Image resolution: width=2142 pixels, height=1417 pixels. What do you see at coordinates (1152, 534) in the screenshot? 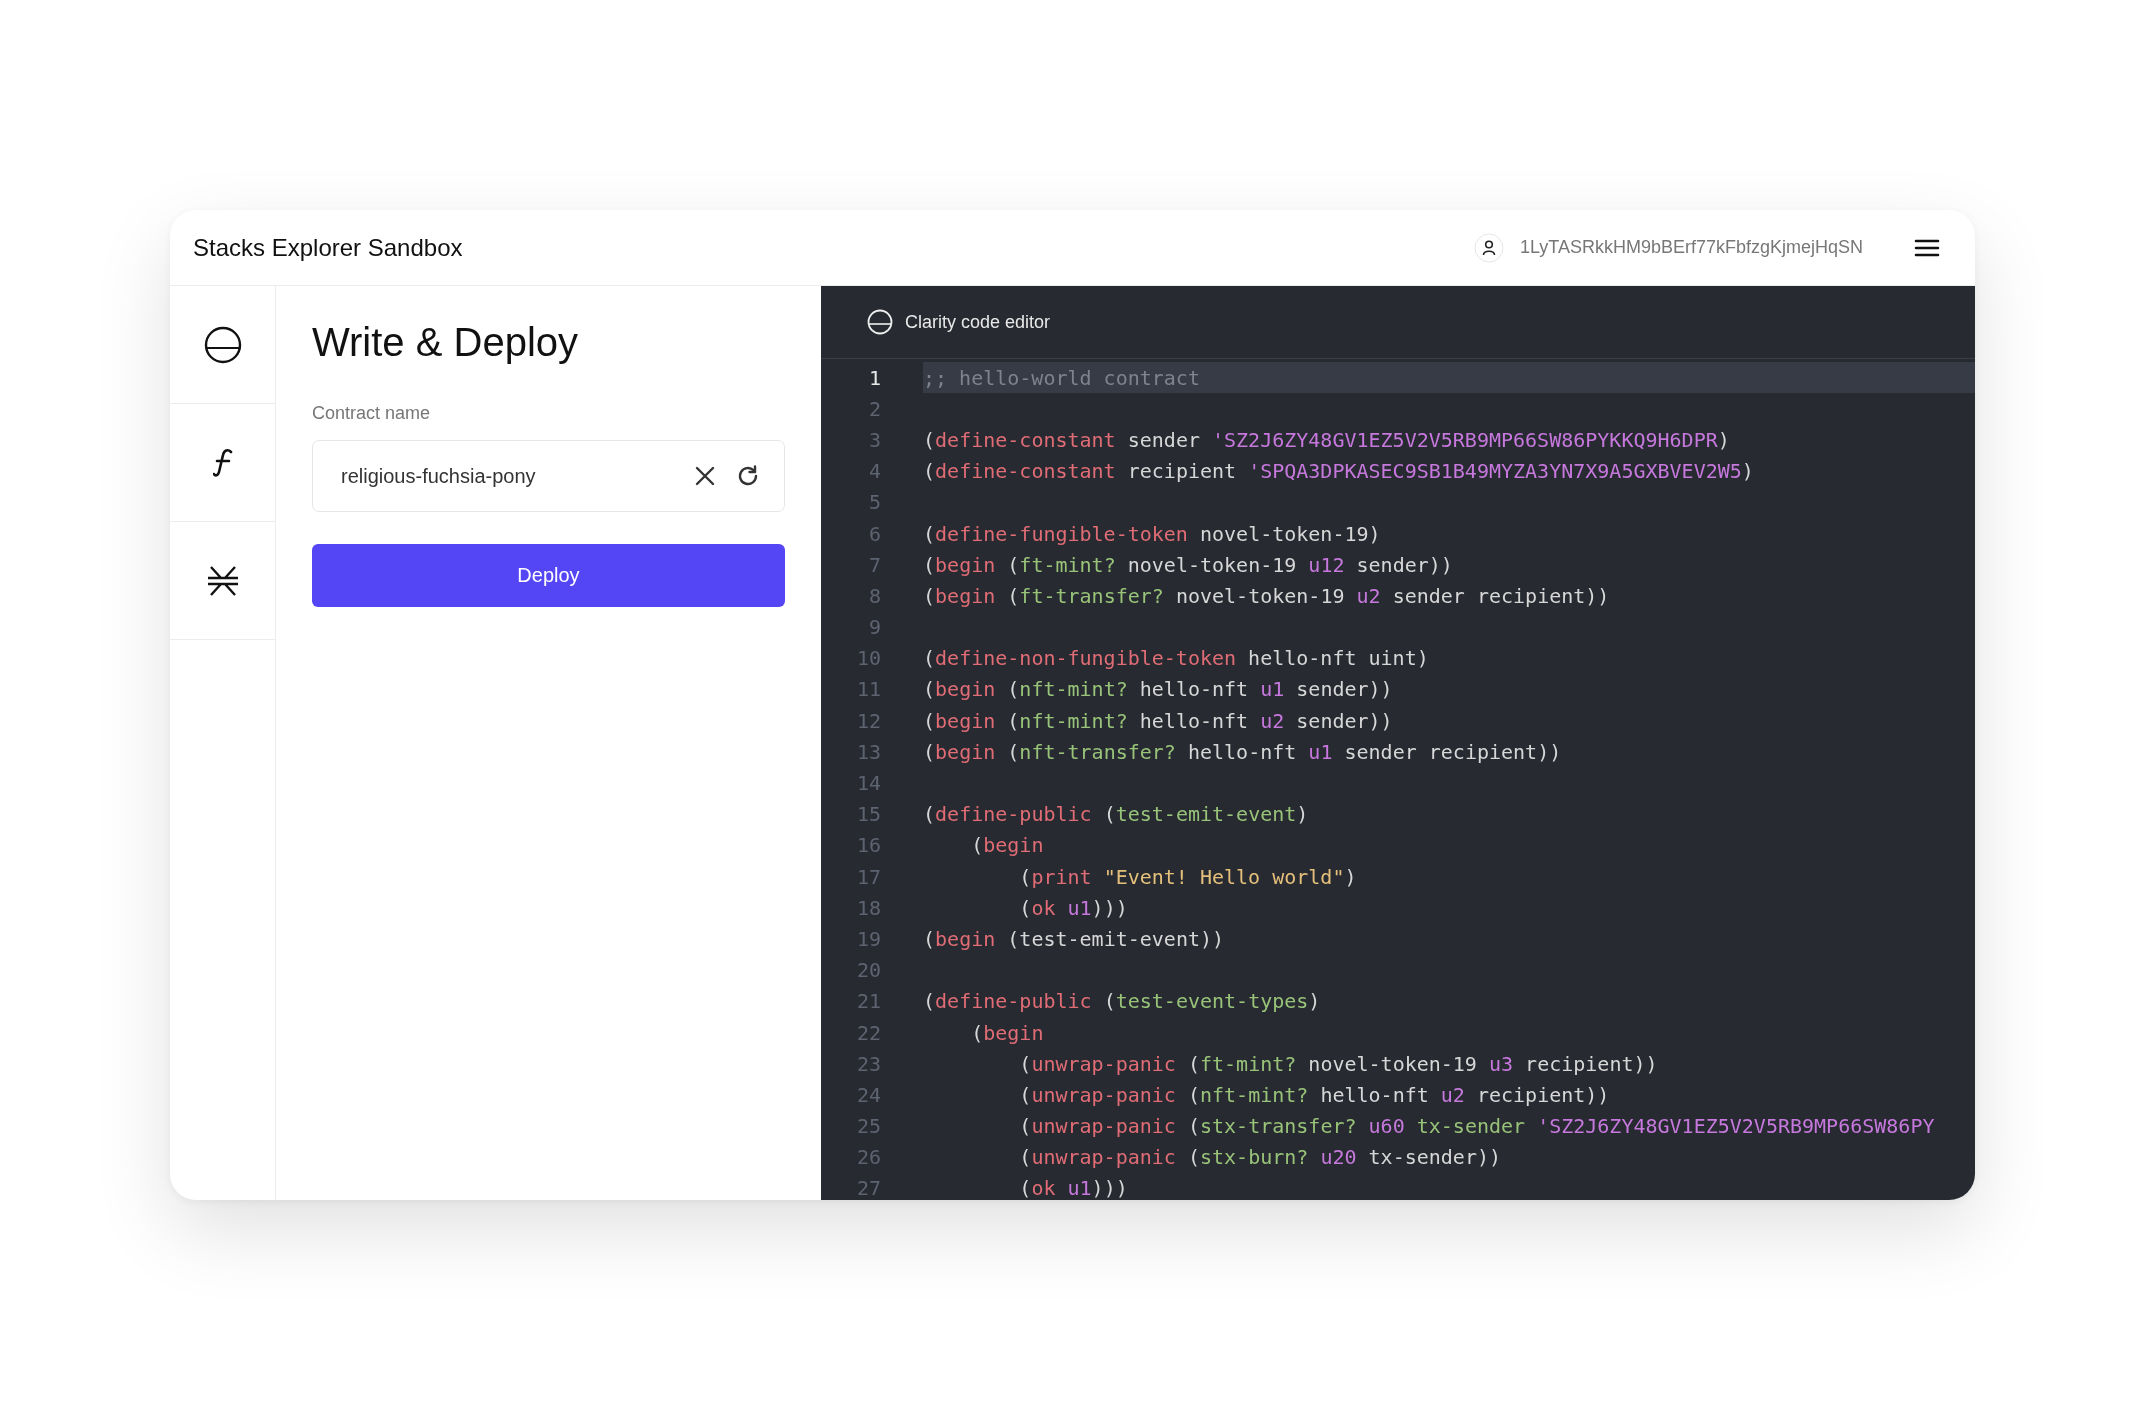
I see `code-line: (define-fungible-token novel-token-19)` at bounding box center [1152, 534].